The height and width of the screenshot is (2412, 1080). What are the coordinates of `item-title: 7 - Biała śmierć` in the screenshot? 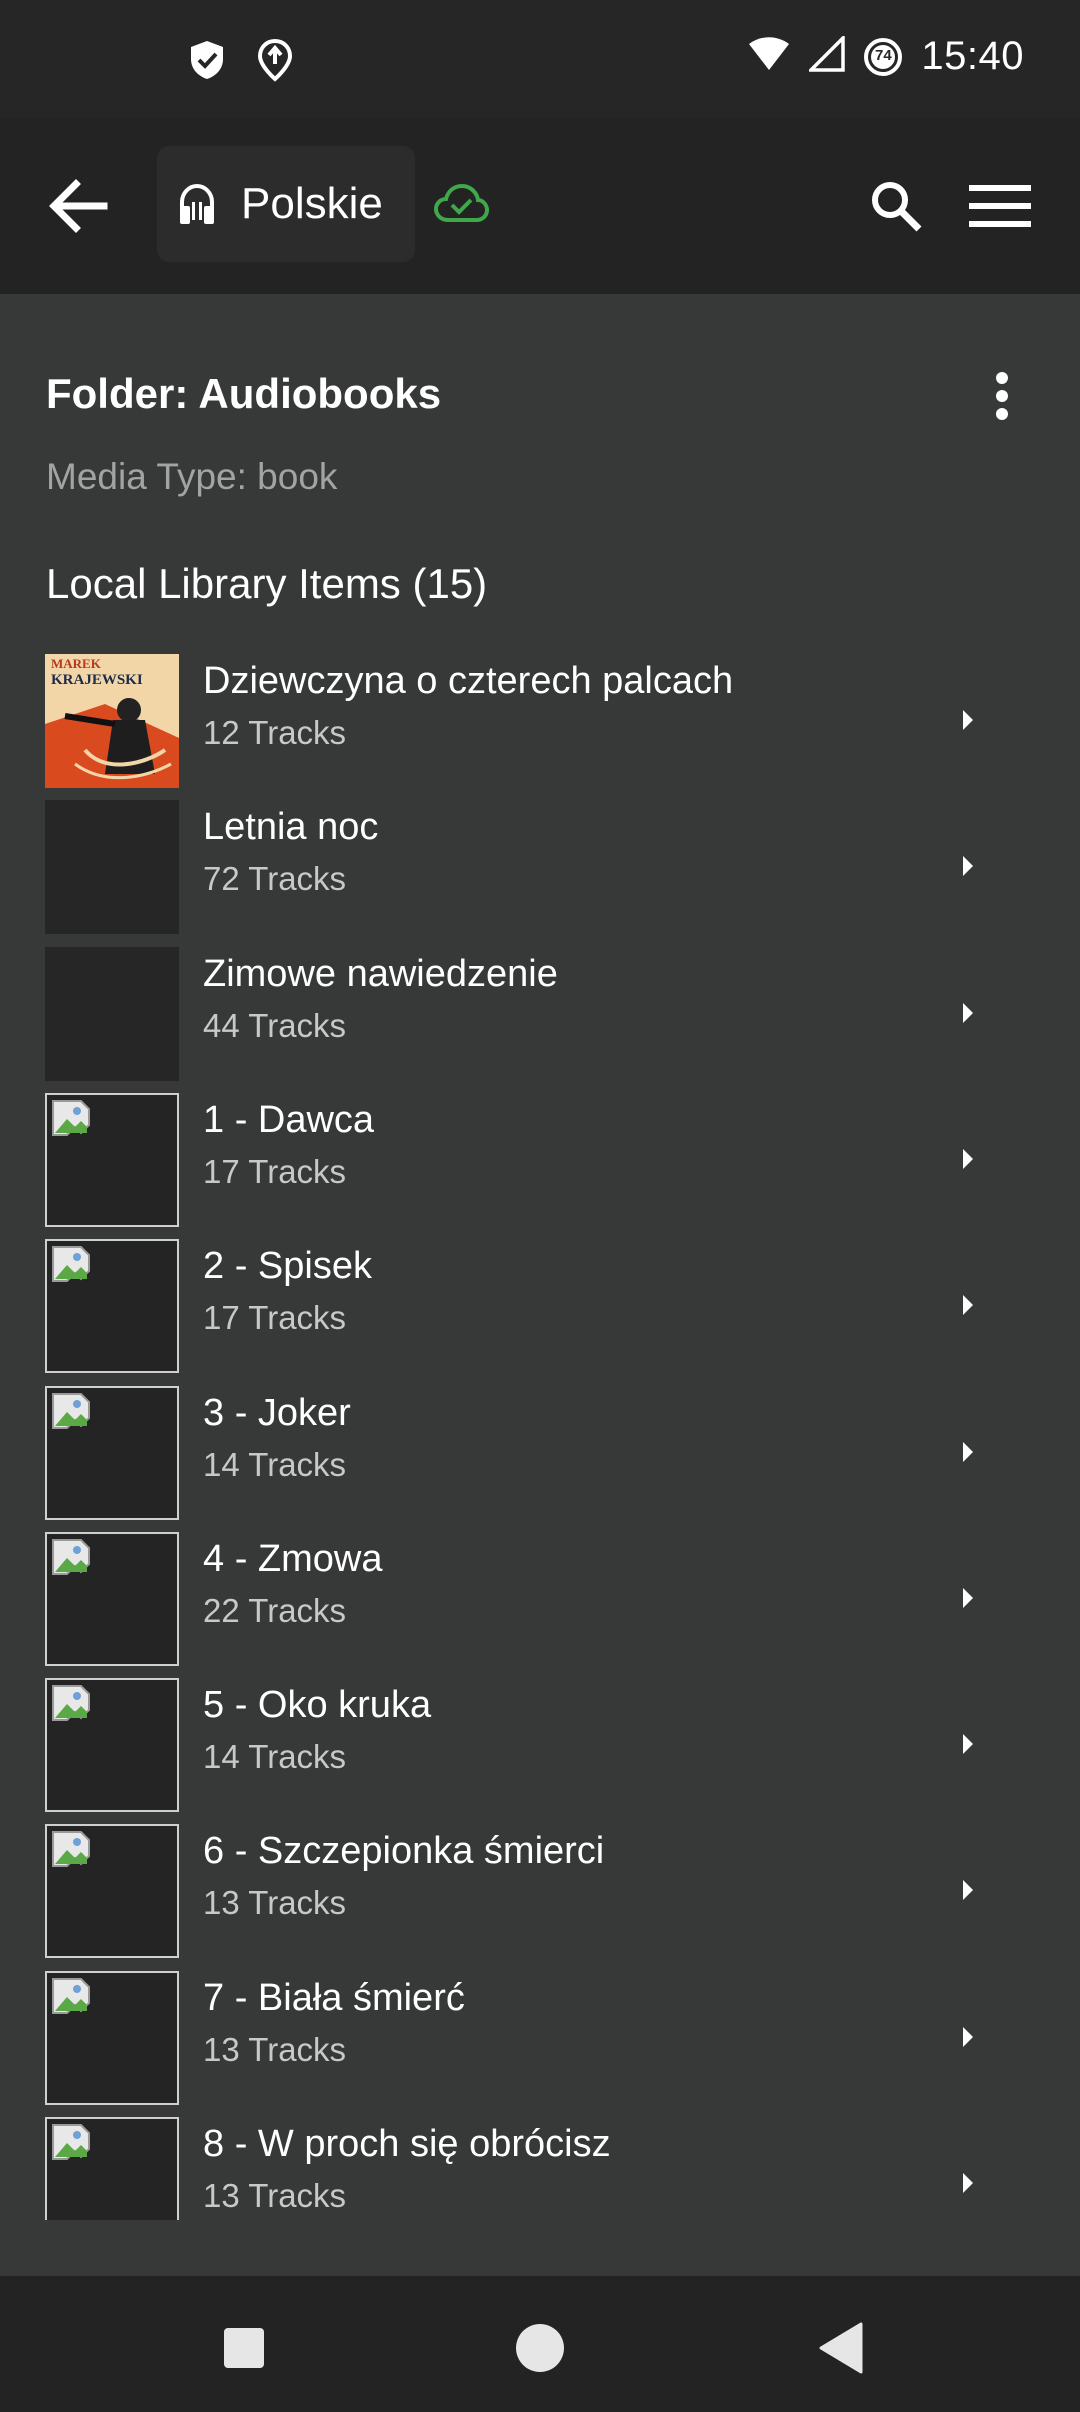 It's located at (334, 1998).